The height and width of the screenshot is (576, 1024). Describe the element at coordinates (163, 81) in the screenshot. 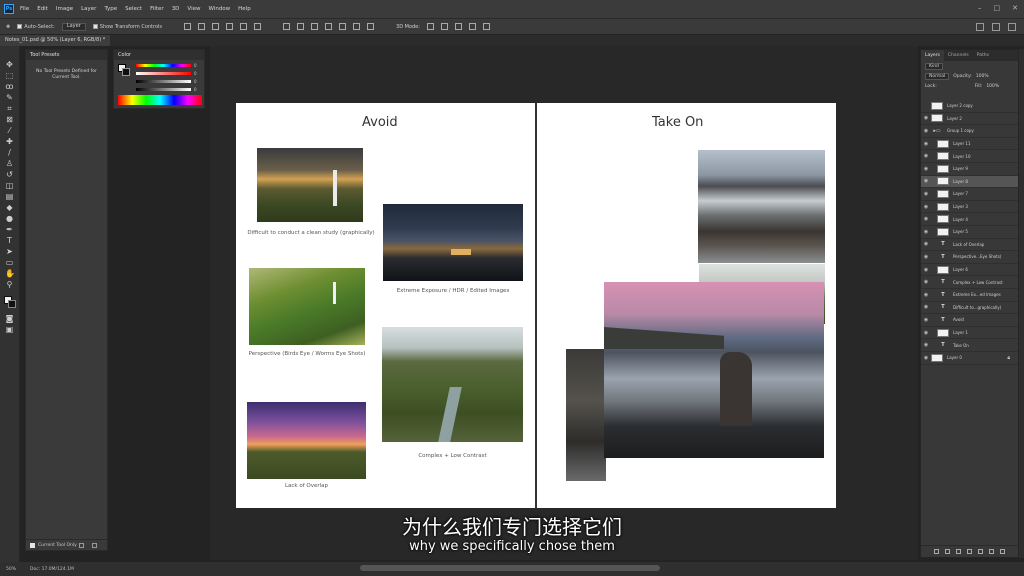

I see `brightness-slider` at that location.